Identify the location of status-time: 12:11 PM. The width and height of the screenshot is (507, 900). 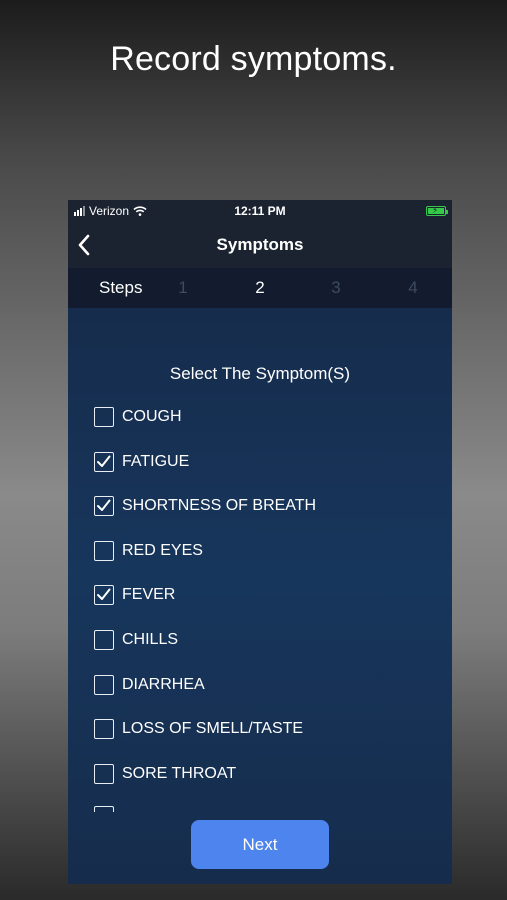
(260, 211).